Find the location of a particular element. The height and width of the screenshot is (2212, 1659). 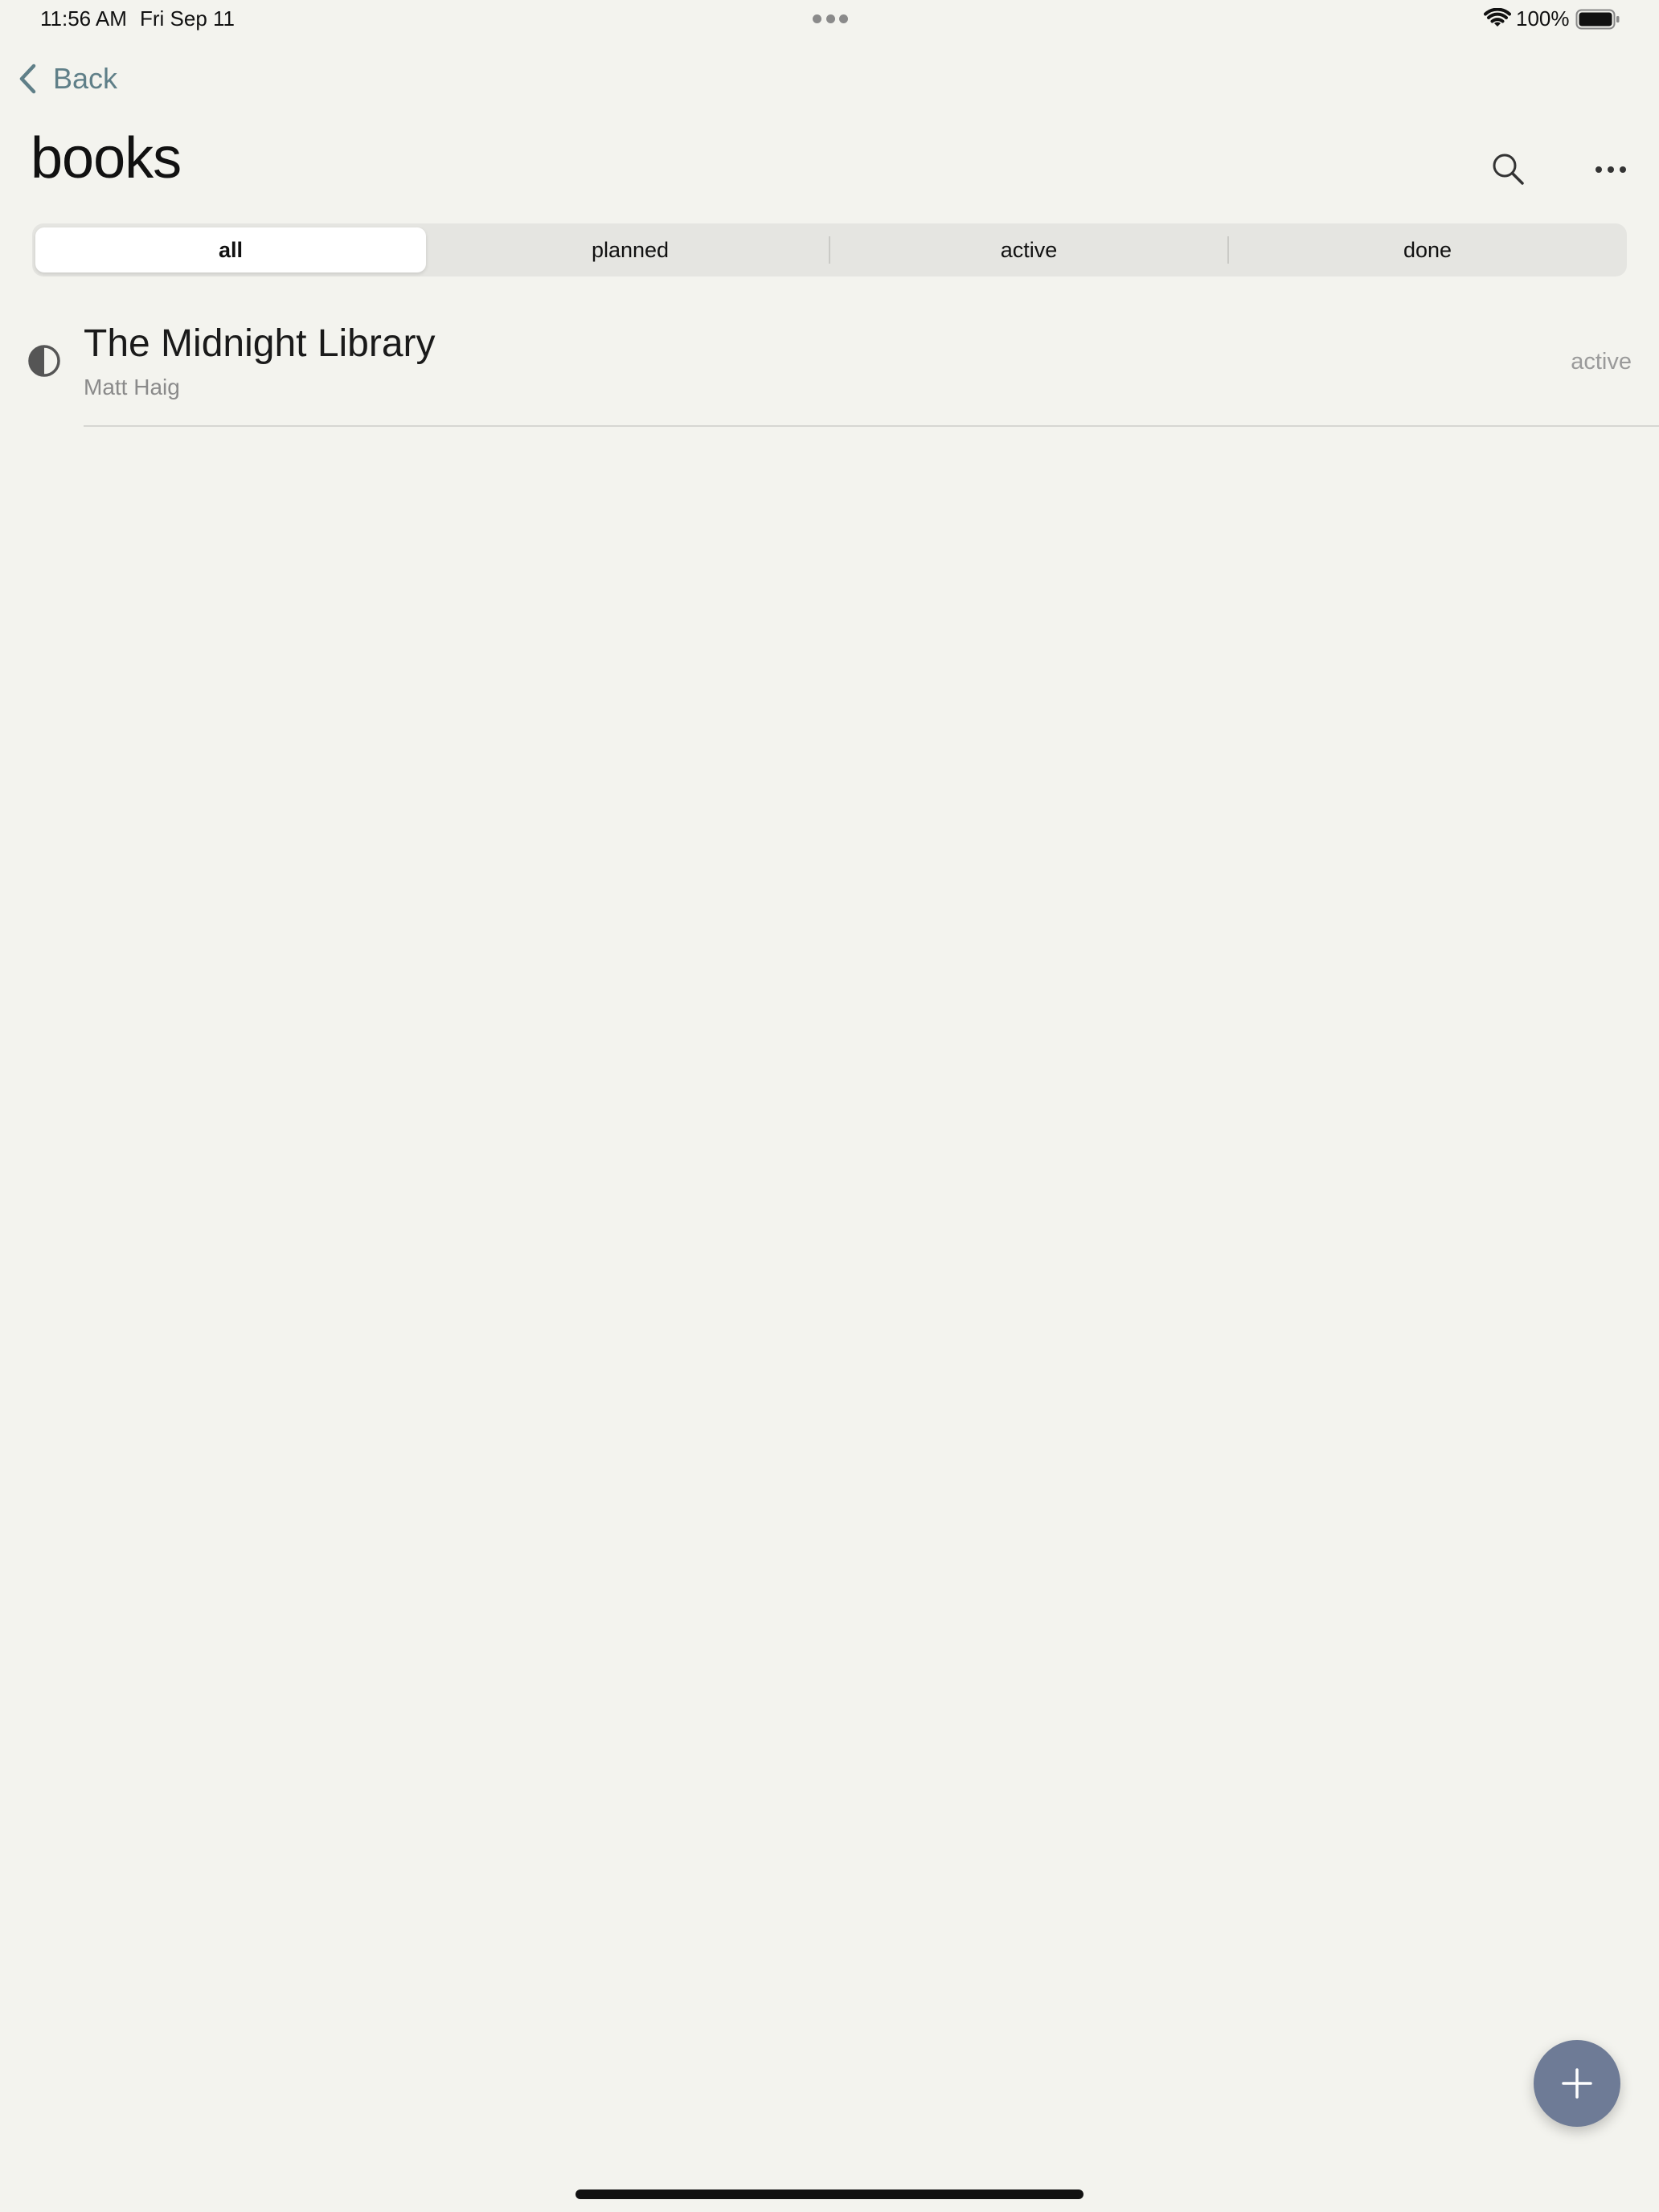

list-separator is located at coordinates (871, 426).